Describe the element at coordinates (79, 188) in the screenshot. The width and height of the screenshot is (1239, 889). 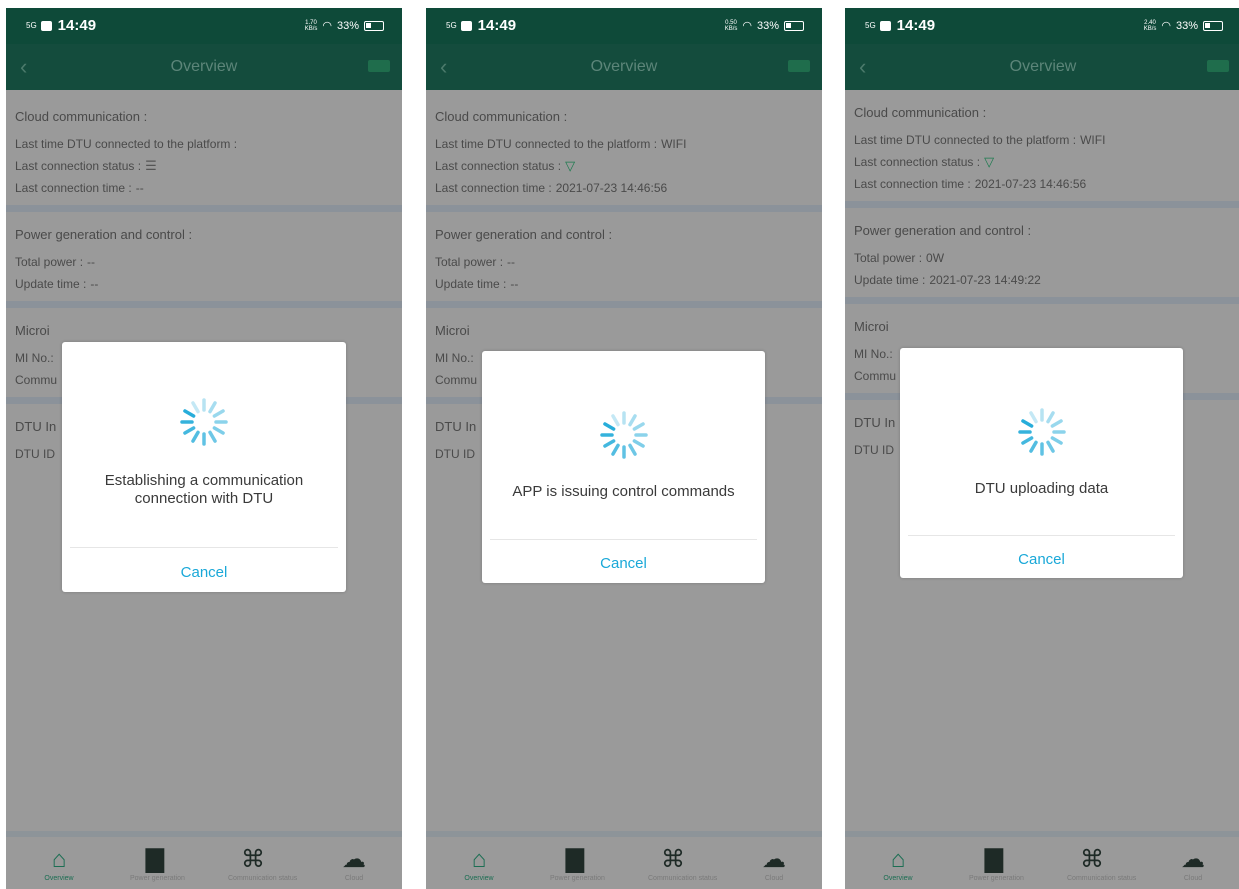
I see `last-time-row: Last connection time : --` at that location.